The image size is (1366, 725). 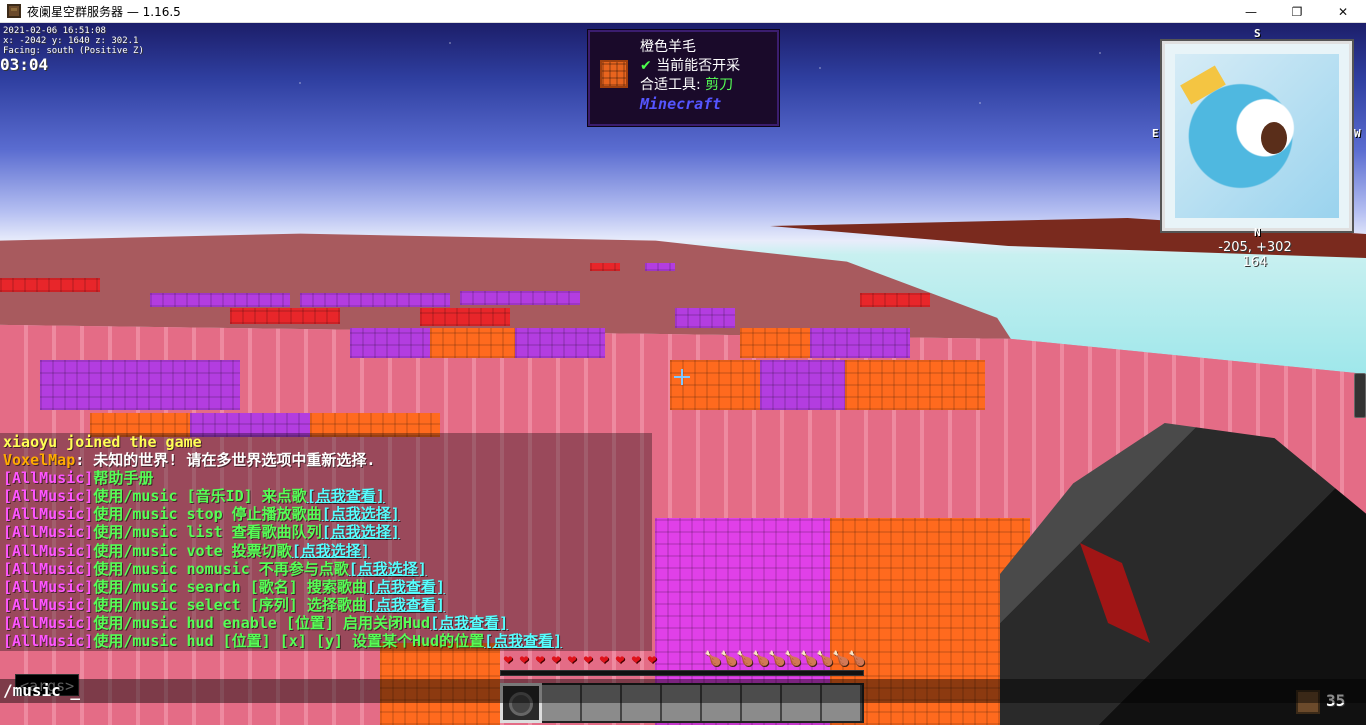 I want to click on chat-text: : 未知的世界! 请在多世界选项中重新选择., so click(x=225, y=460).